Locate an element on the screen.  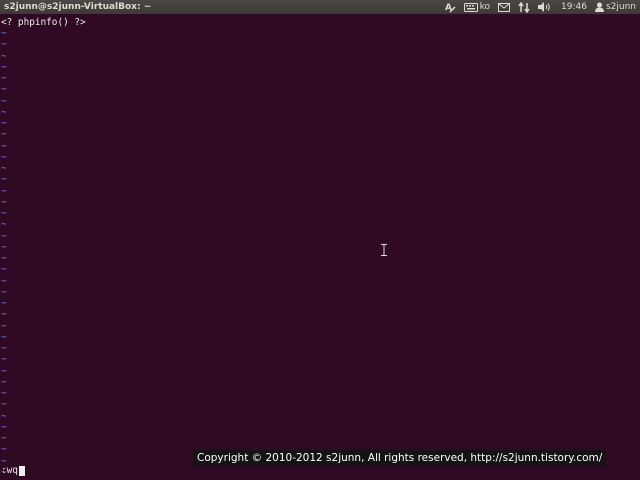
keyboard-icon is located at coordinates (470, 7).